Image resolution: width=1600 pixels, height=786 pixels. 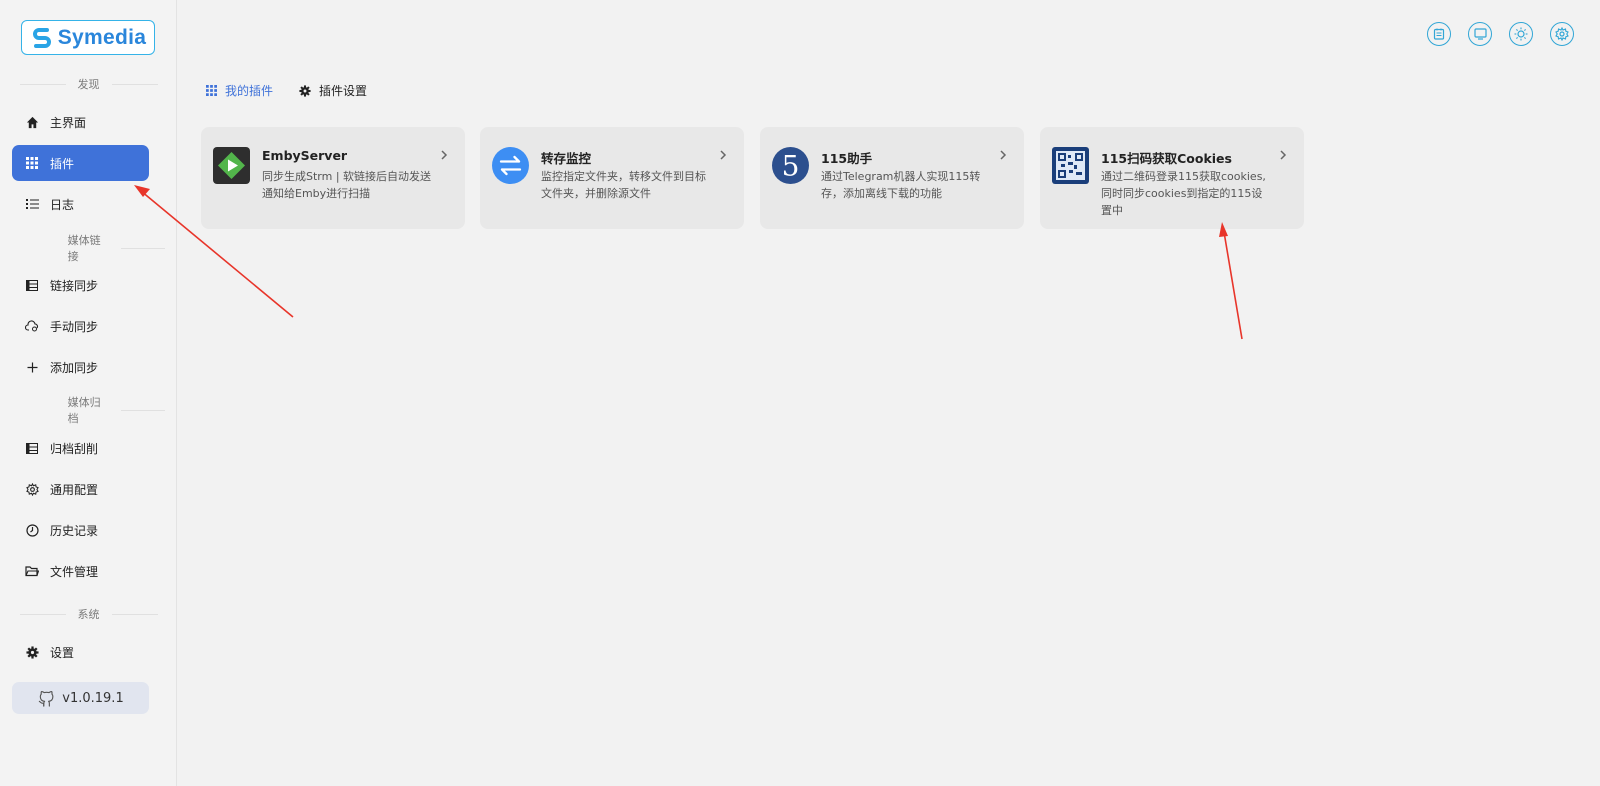 I want to click on sidebar-item-link-sync: 链接同步, so click(x=80, y=285).